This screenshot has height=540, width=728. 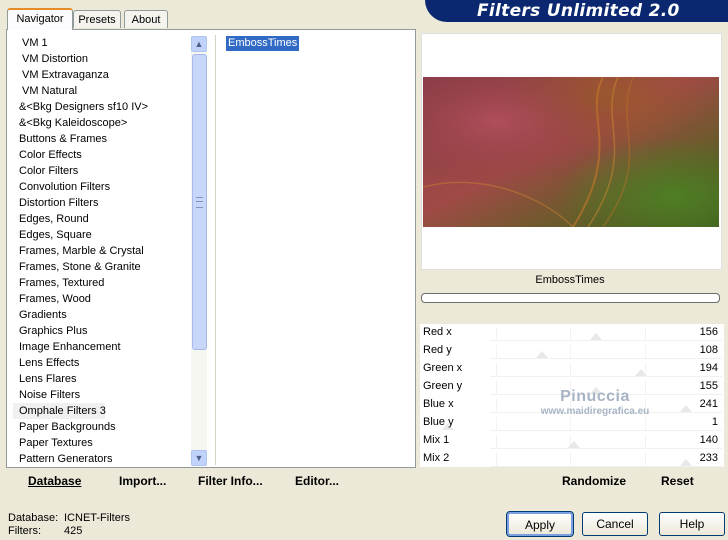 I want to click on parameter-value: 155, so click(x=708, y=386).